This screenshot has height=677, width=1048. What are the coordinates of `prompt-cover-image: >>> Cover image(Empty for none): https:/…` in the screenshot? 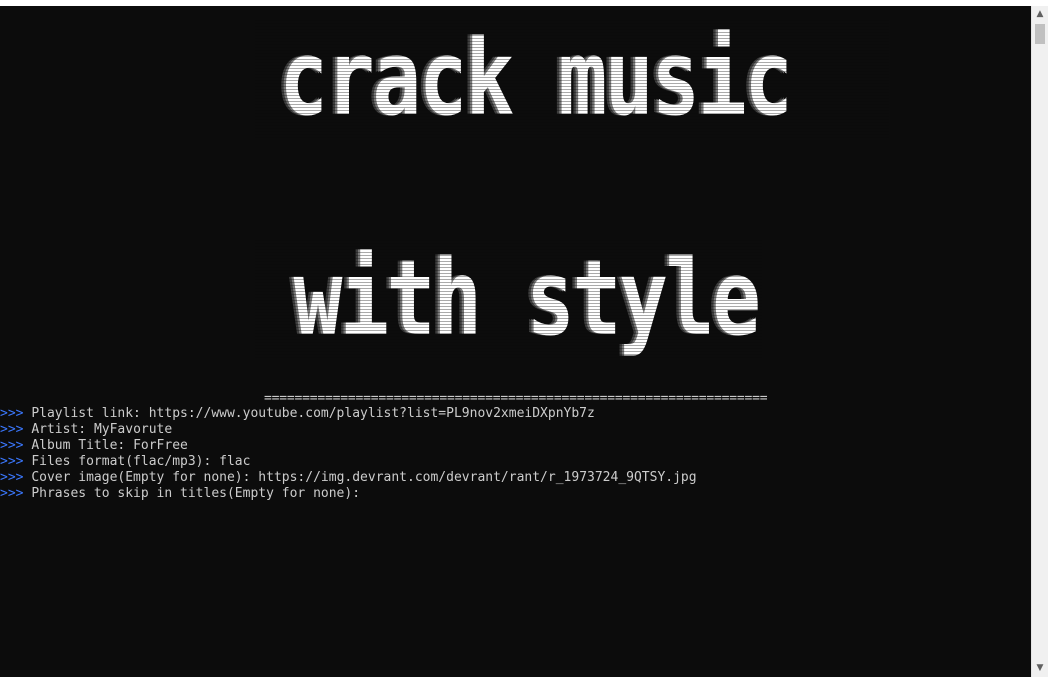 It's located at (515, 478).